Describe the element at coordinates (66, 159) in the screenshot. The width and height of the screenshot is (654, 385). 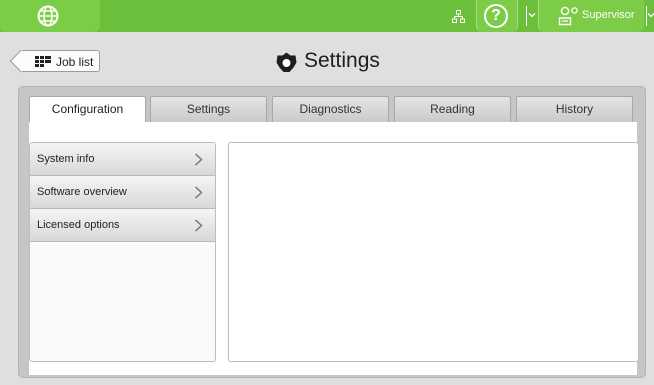
I see `menu-item-label: System info` at that location.